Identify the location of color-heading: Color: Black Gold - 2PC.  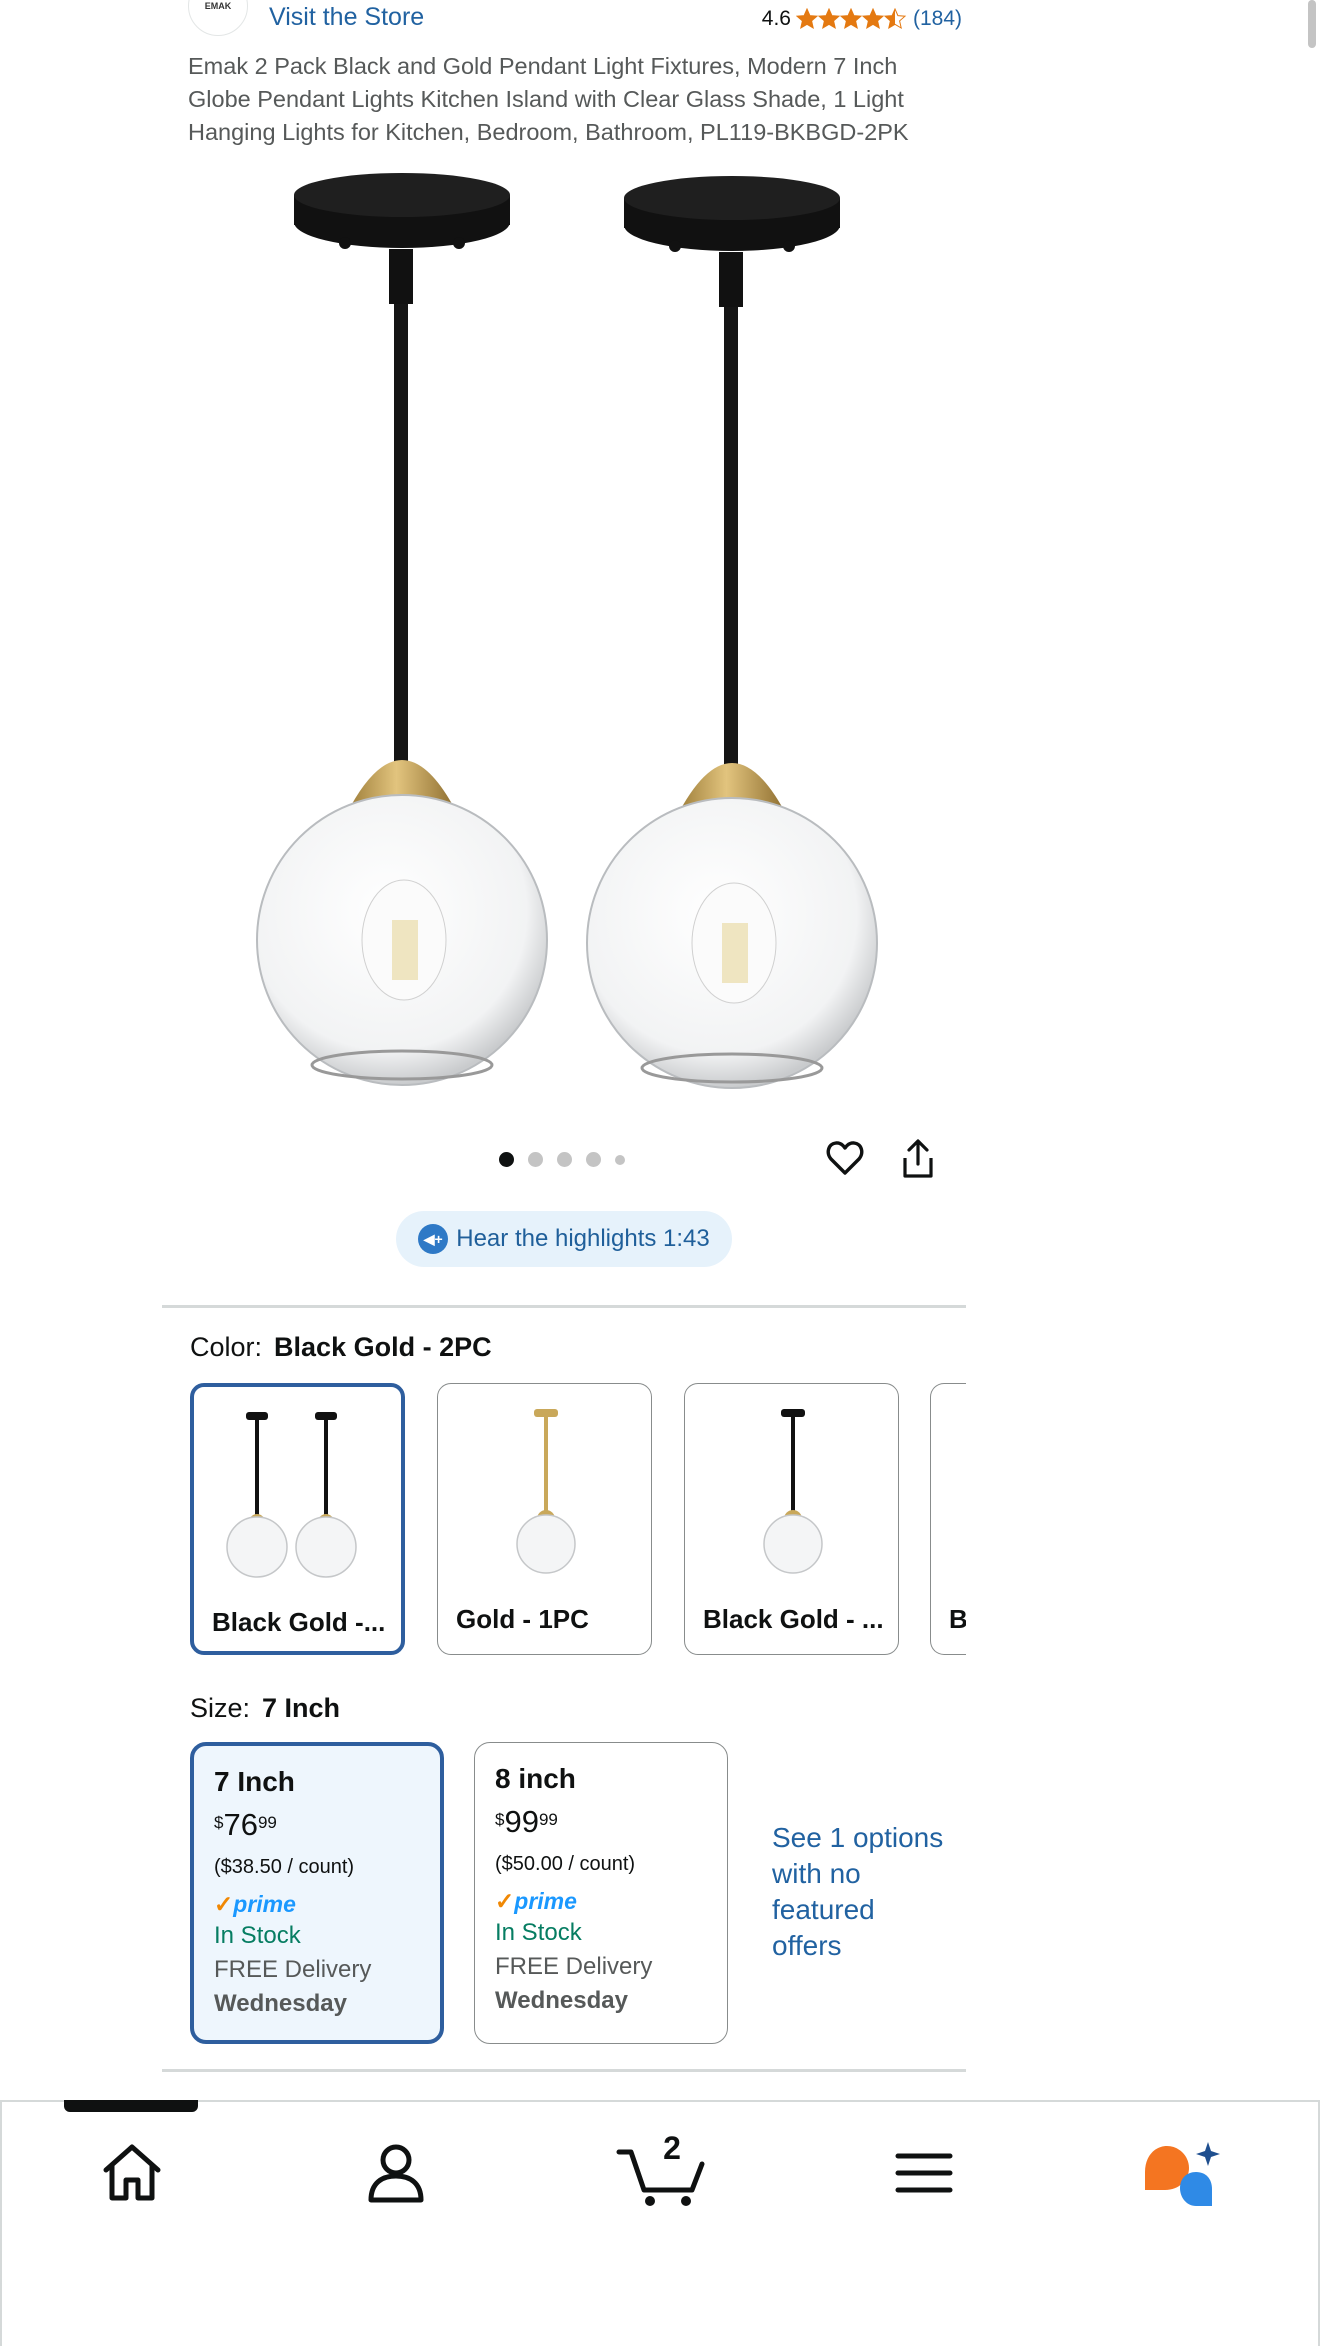
(341, 1347).